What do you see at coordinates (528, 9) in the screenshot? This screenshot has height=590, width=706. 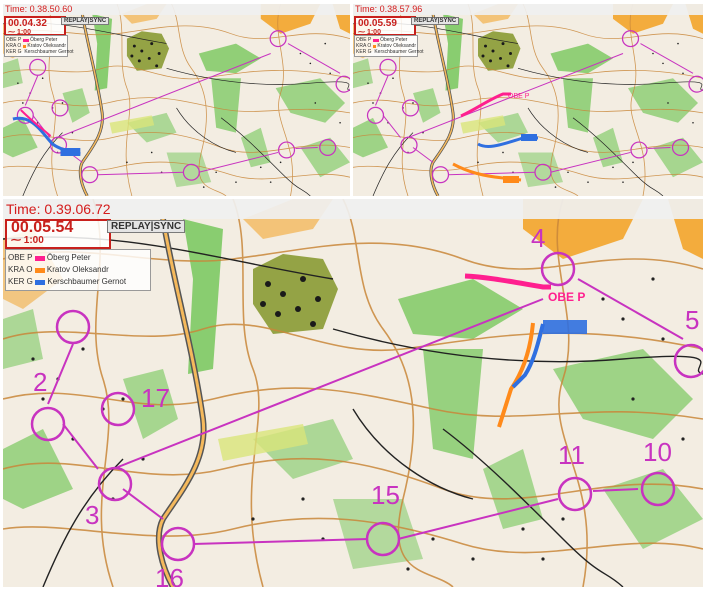 I see `time-readout: Time: 0.38.57.96` at bounding box center [528, 9].